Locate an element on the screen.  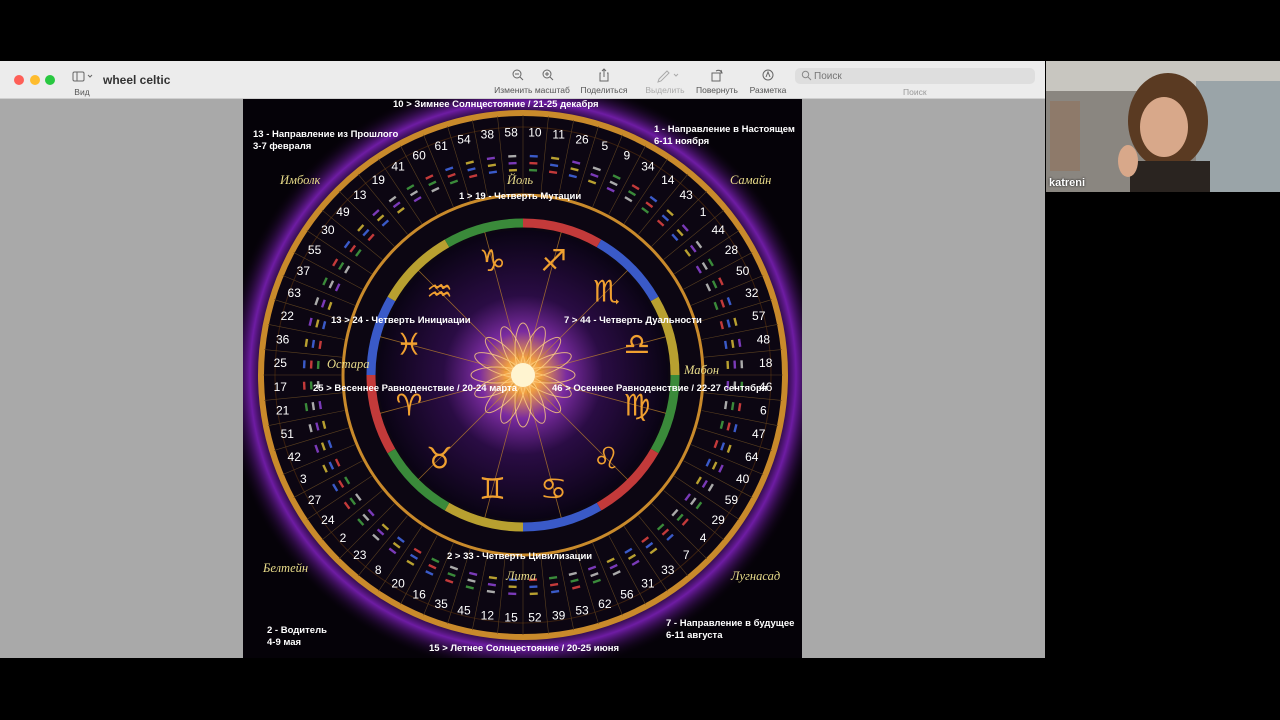
gate-number: 18 is located at coordinates (766, 363).